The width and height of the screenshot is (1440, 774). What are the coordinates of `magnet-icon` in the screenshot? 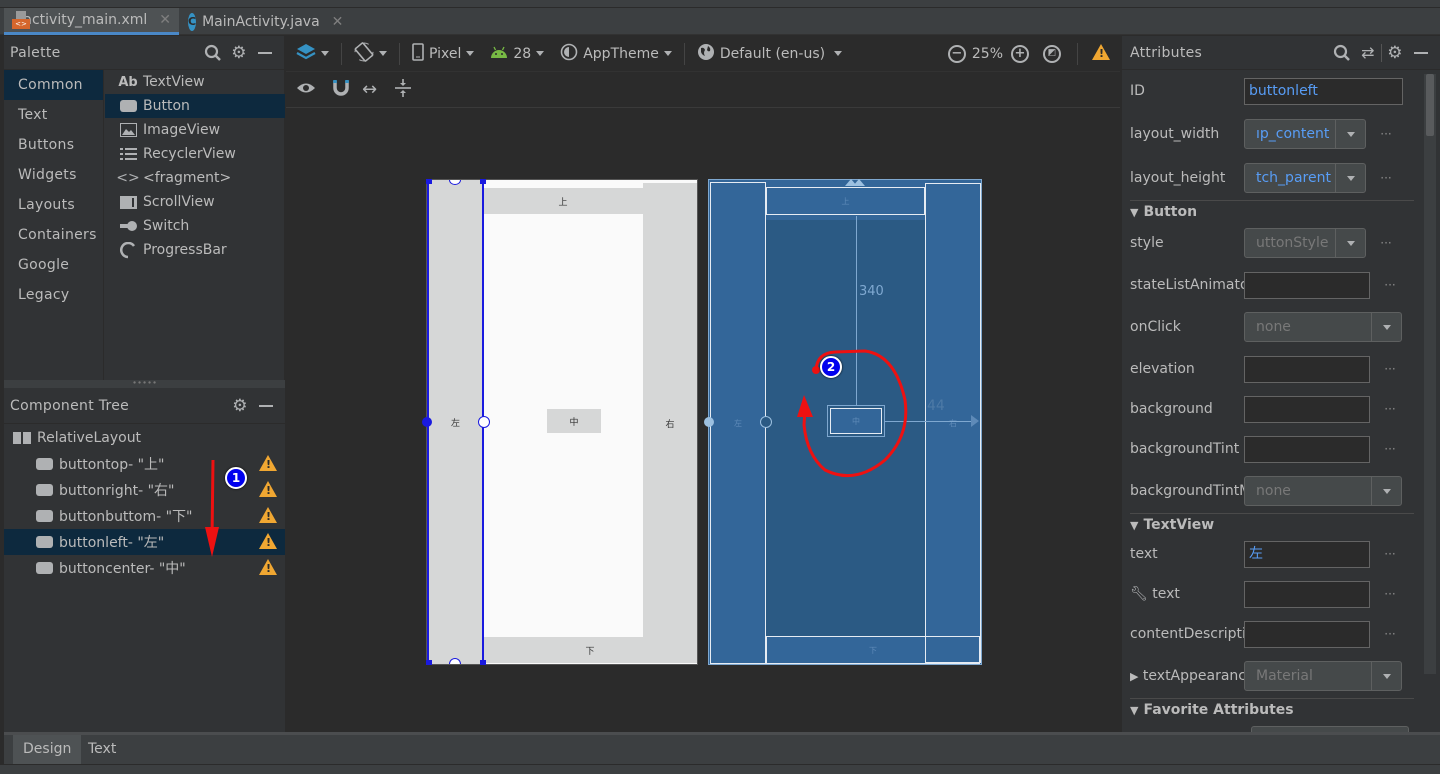 It's located at (341, 90).